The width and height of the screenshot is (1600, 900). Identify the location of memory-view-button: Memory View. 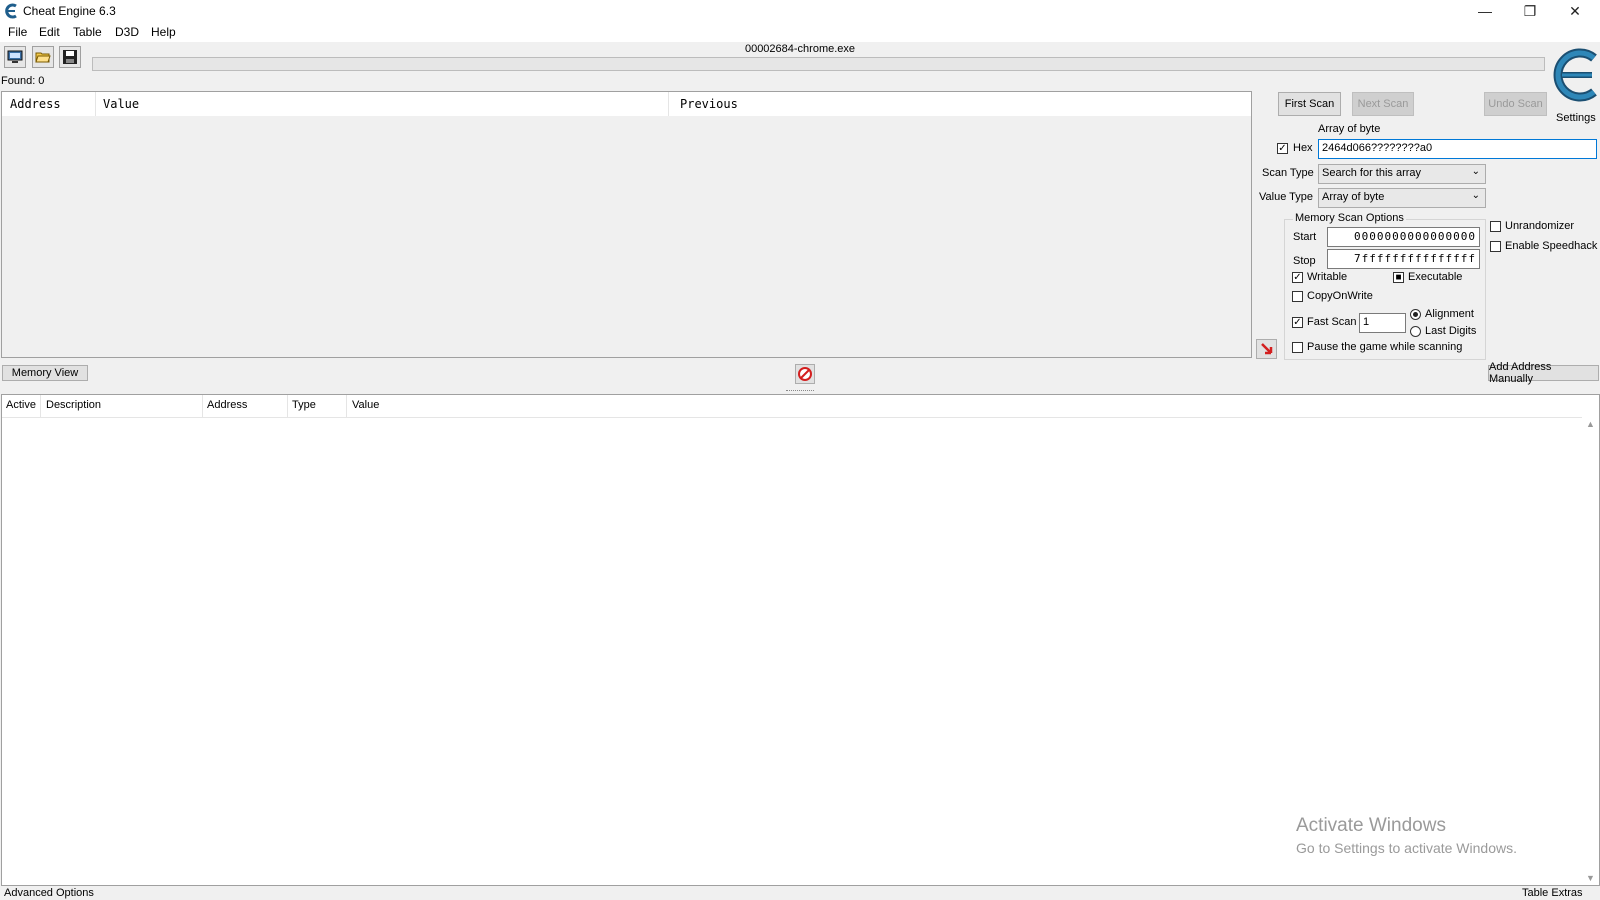
(45, 373).